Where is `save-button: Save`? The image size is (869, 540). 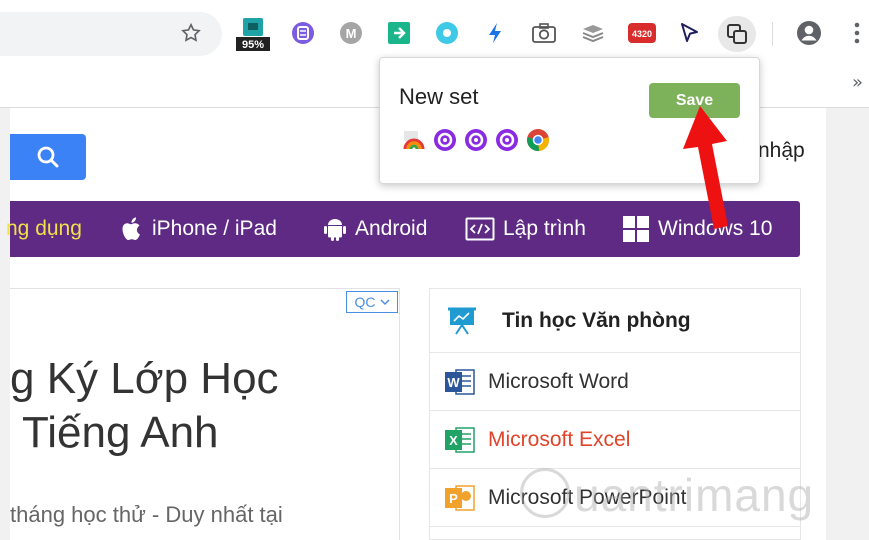
save-button: Save is located at coordinates (694, 100).